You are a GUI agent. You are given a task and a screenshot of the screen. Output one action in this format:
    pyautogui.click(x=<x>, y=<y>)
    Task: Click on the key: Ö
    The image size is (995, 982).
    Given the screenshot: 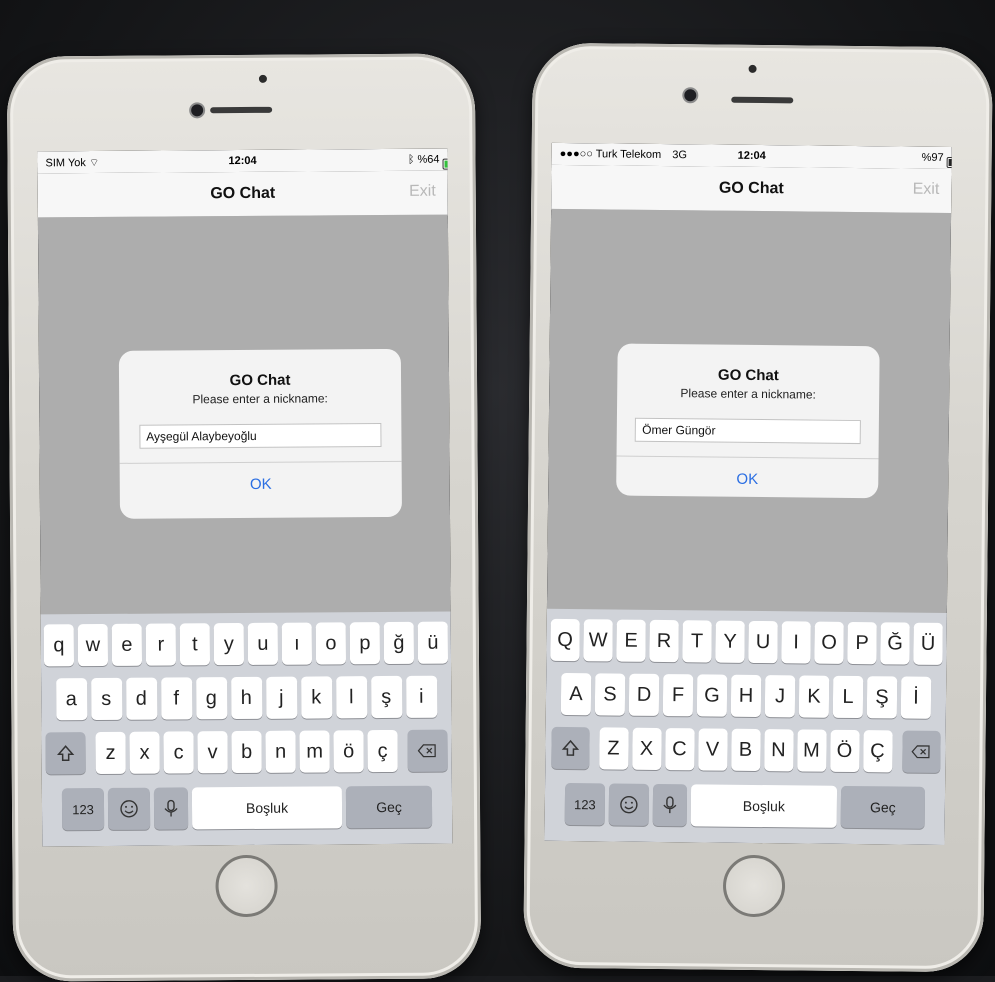 What is the action you would take?
    pyautogui.click(x=844, y=751)
    